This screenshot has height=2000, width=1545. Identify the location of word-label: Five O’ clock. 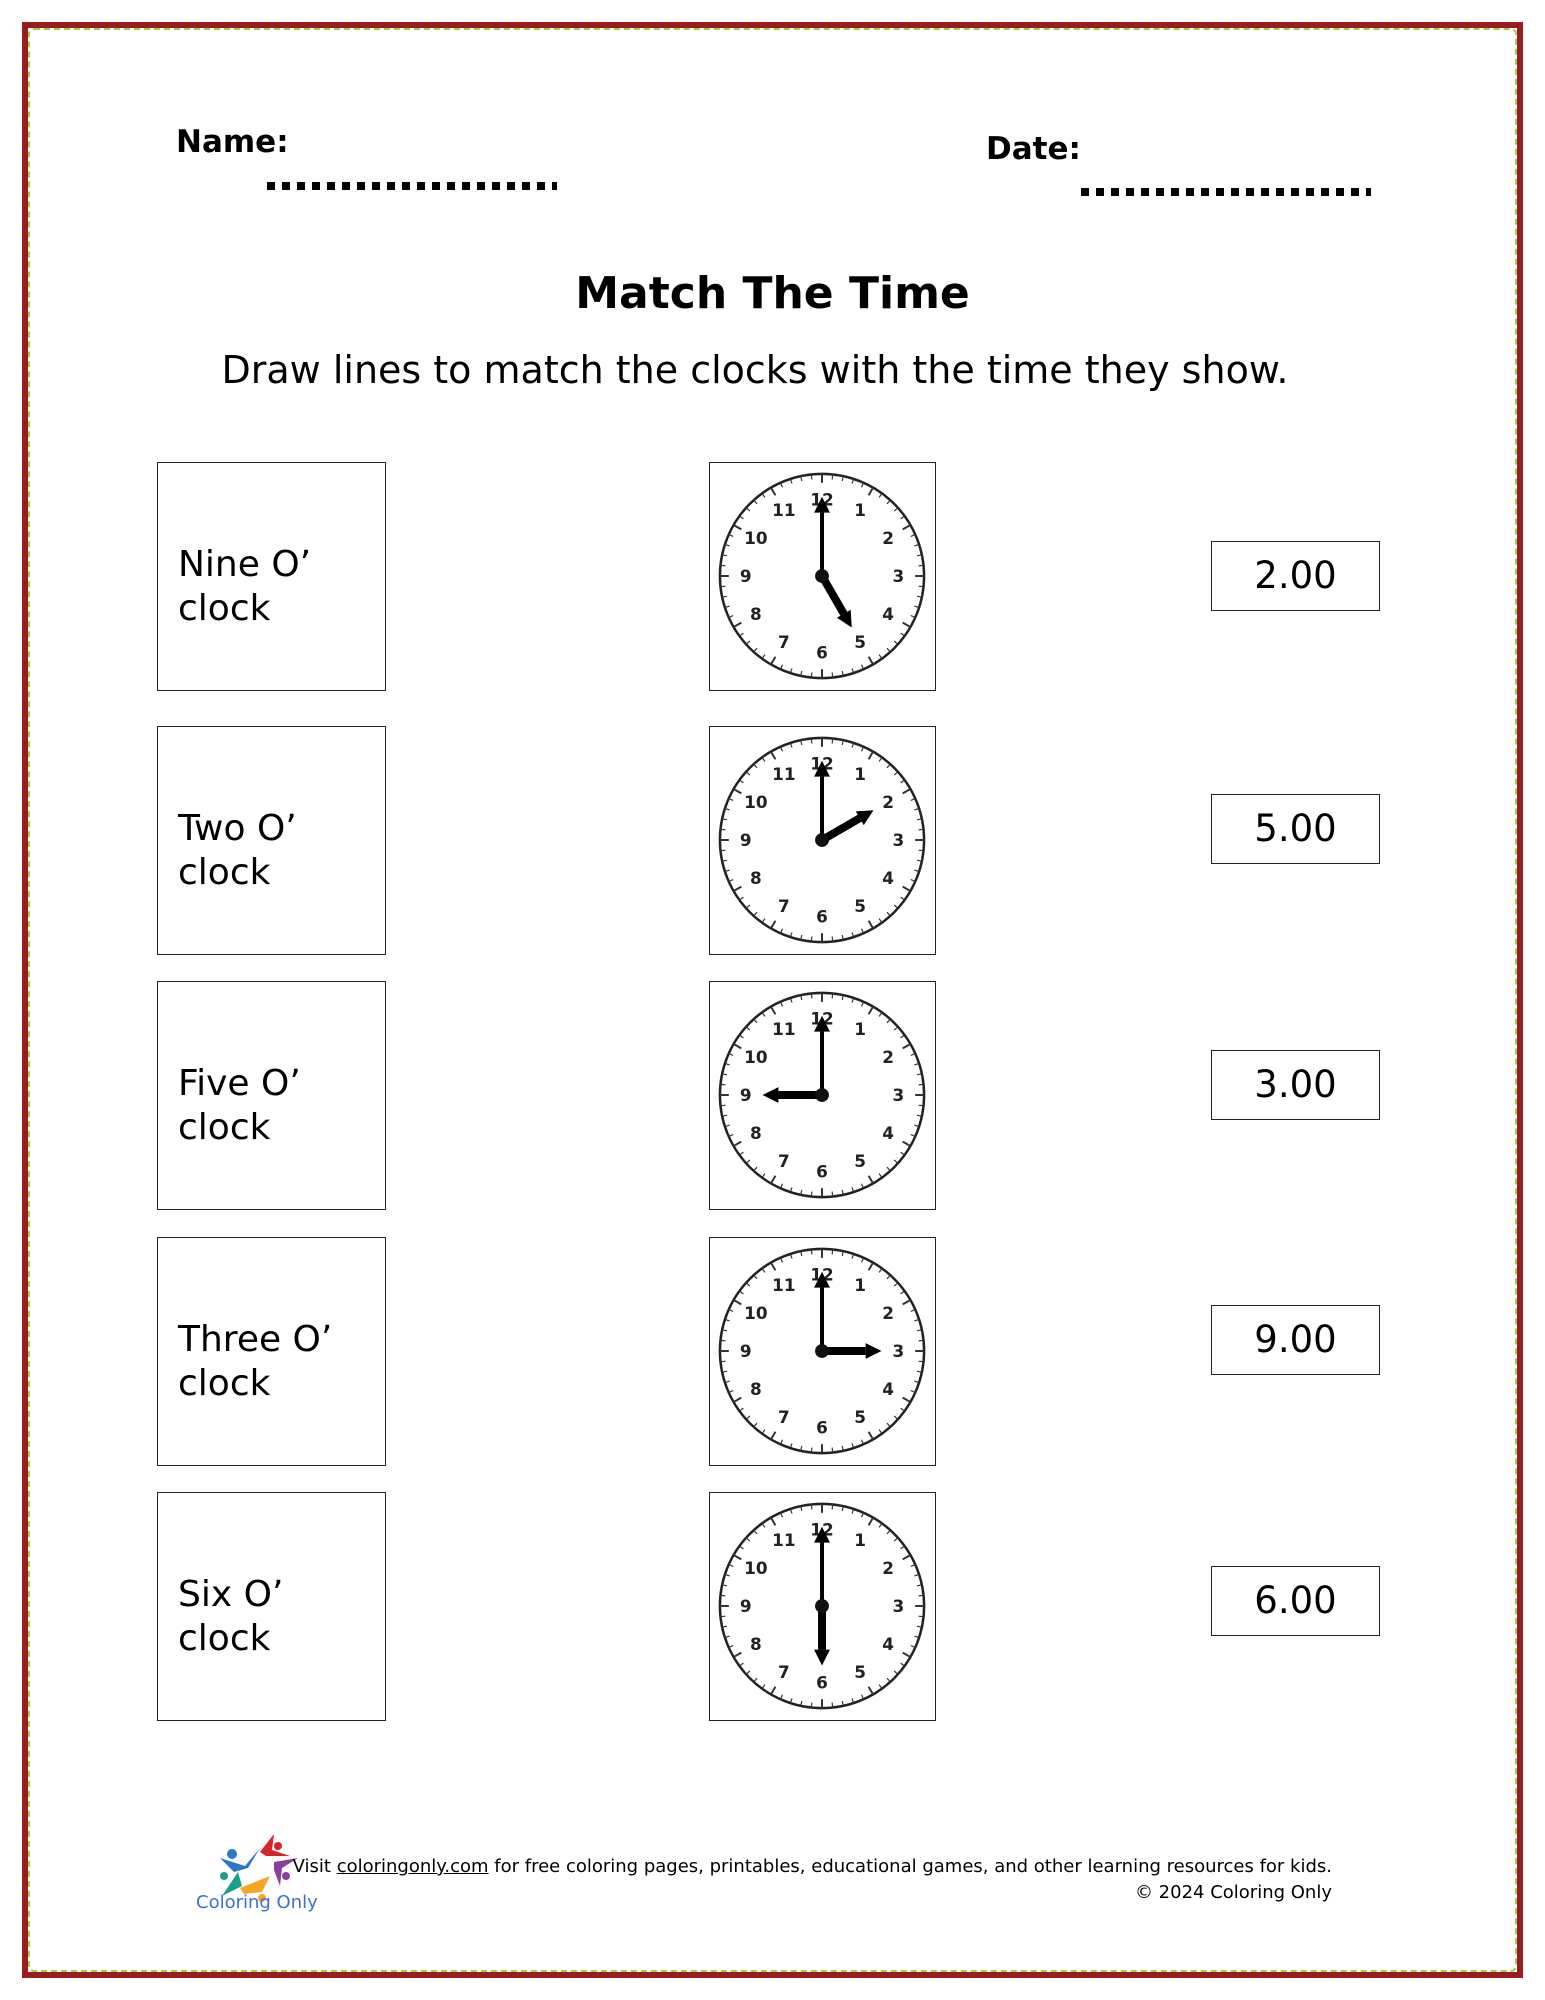
(239, 1105).